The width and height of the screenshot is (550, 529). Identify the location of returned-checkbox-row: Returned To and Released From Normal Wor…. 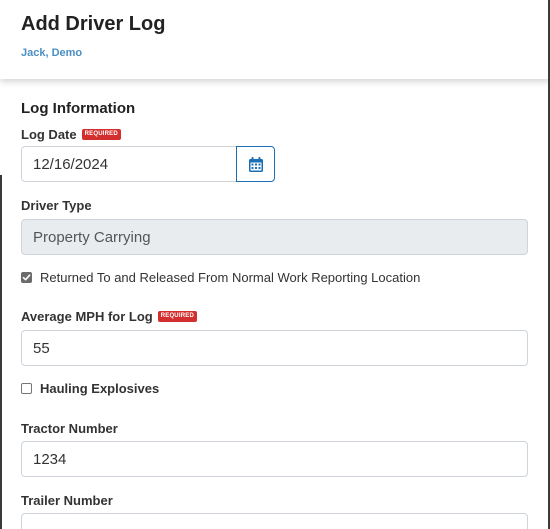
(220, 277).